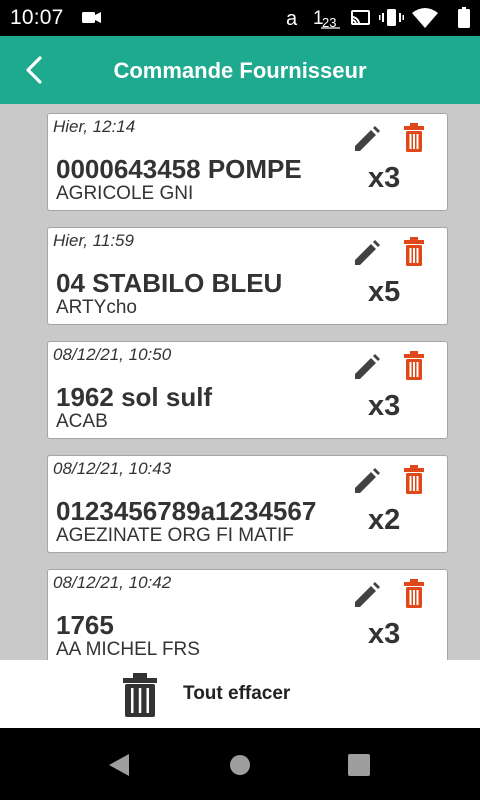 Image resolution: width=480 pixels, height=800 pixels. Describe the element at coordinates (96, 307) in the screenshot. I see `order-supplier: ARTYcho` at that location.